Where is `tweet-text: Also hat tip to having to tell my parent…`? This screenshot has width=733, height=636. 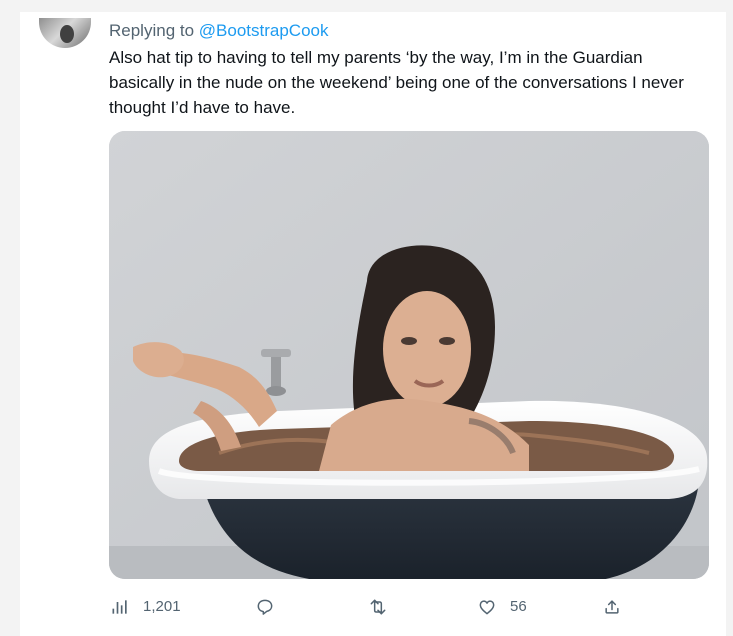
tweet-text: Also hat tip to having to tell my parent… is located at coordinates (396, 82).